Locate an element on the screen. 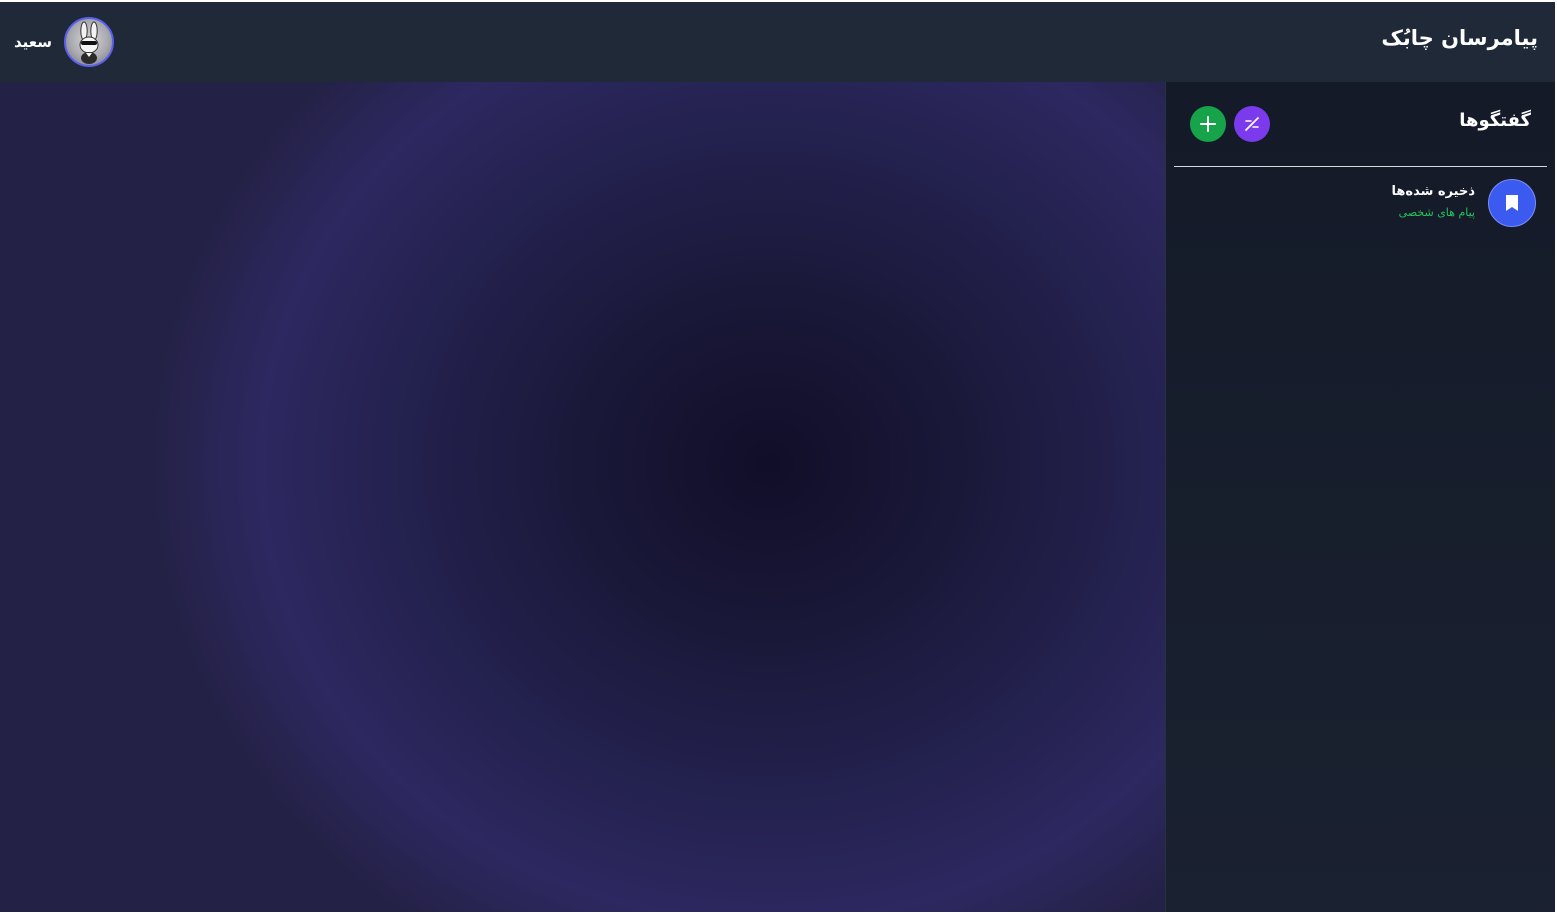 The height and width of the screenshot is (914, 1557). conversation-avatar is located at coordinates (1512, 203).